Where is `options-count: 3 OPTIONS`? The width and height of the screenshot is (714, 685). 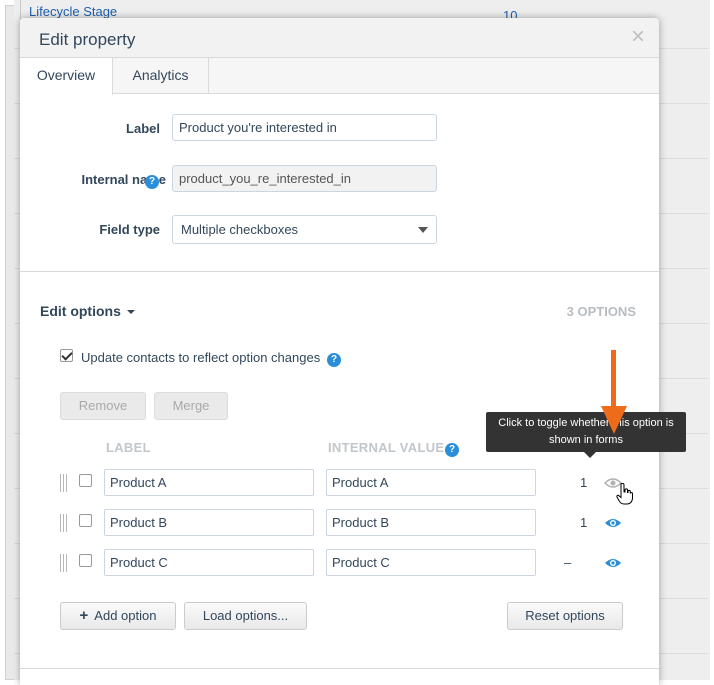
options-count: 3 OPTIONS is located at coordinates (601, 311).